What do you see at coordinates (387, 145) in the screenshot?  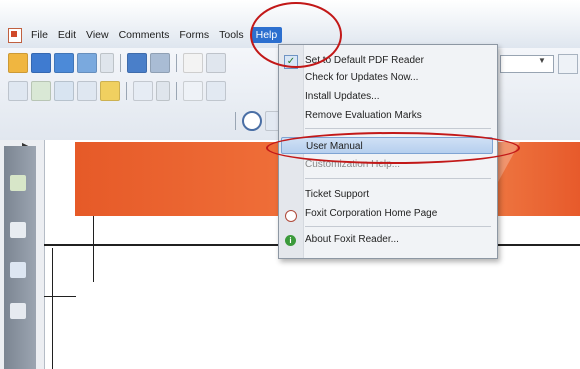 I see `menu-item-user-manual: User Manual` at bounding box center [387, 145].